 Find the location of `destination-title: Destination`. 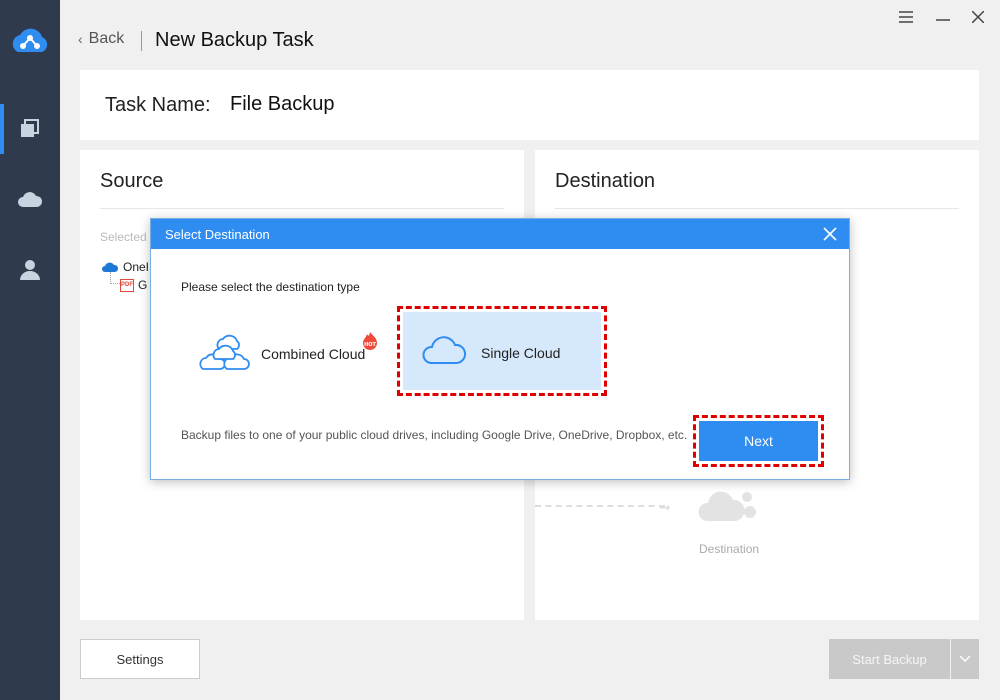

destination-title: Destination is located at coordinates (605, 181).